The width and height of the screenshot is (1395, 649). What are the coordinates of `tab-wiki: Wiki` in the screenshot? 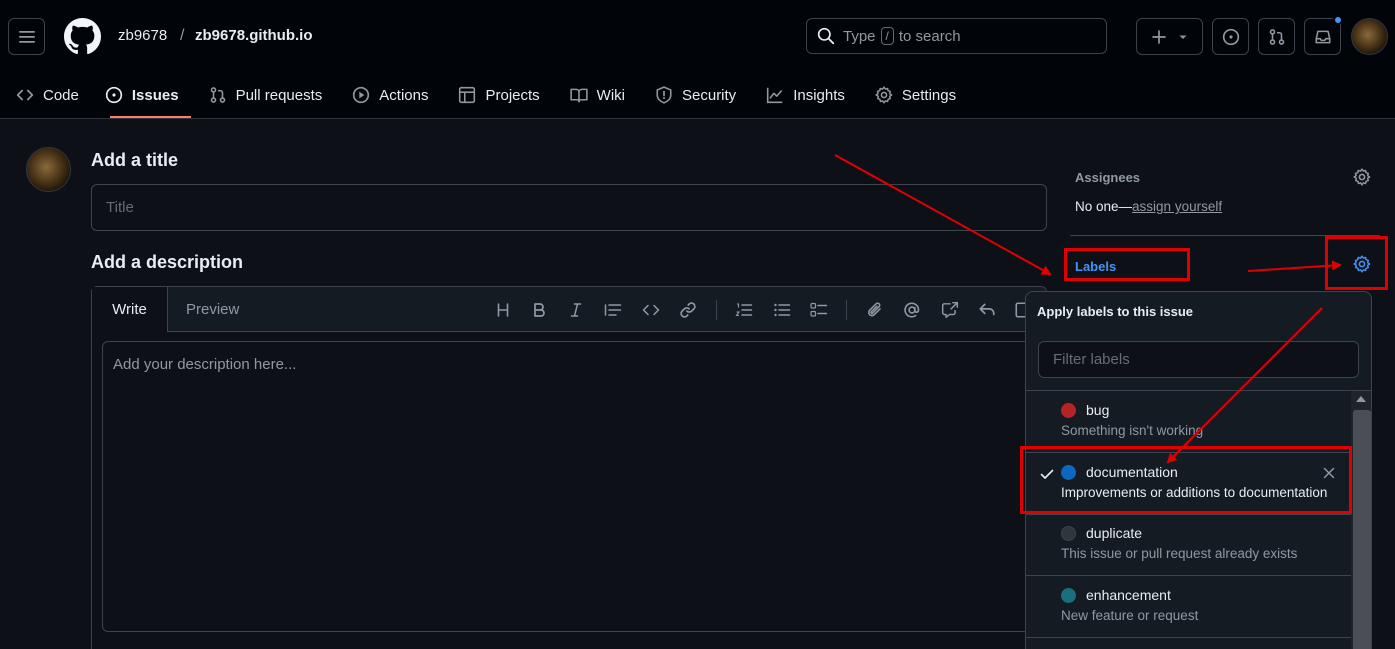 It's located at (596, 95).